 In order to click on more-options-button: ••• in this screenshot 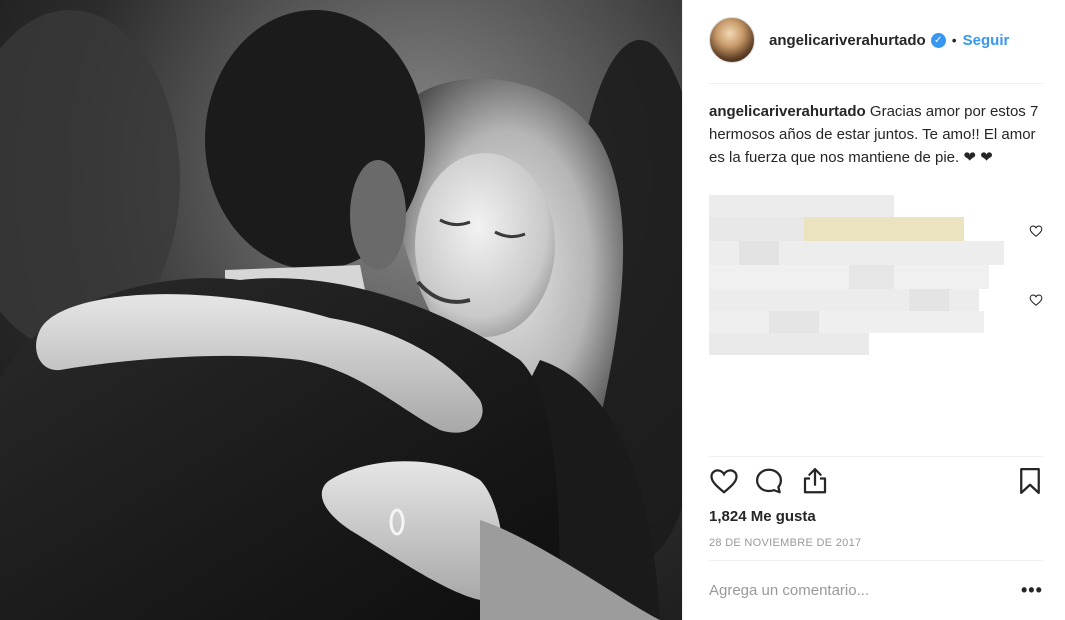, I will do `click(1032, 590)`.